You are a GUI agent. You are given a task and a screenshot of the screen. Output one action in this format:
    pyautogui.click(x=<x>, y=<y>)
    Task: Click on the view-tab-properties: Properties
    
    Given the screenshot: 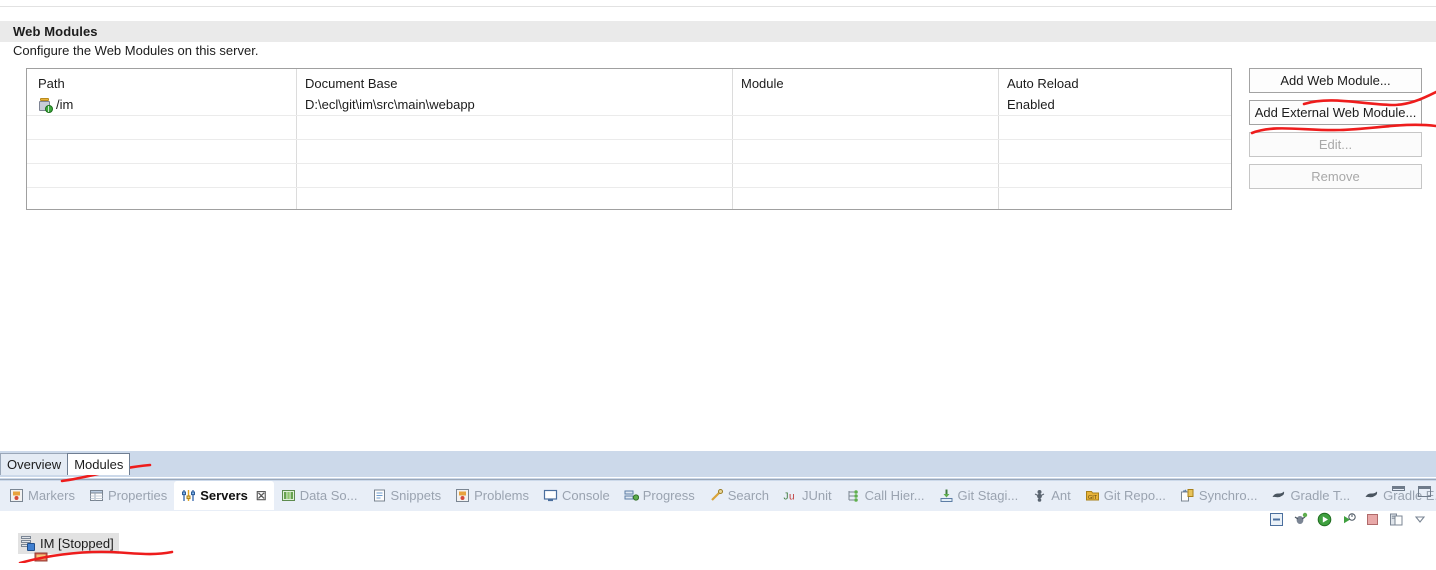 What is the action you would take?
    pyautogui.click(x=128, y=495)
    